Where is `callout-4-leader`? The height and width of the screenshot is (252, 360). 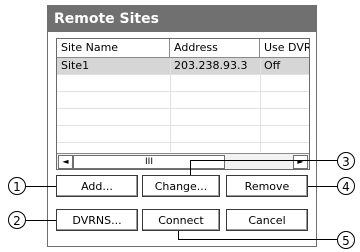 callout-4-leader is located at coordinates (322, 186).